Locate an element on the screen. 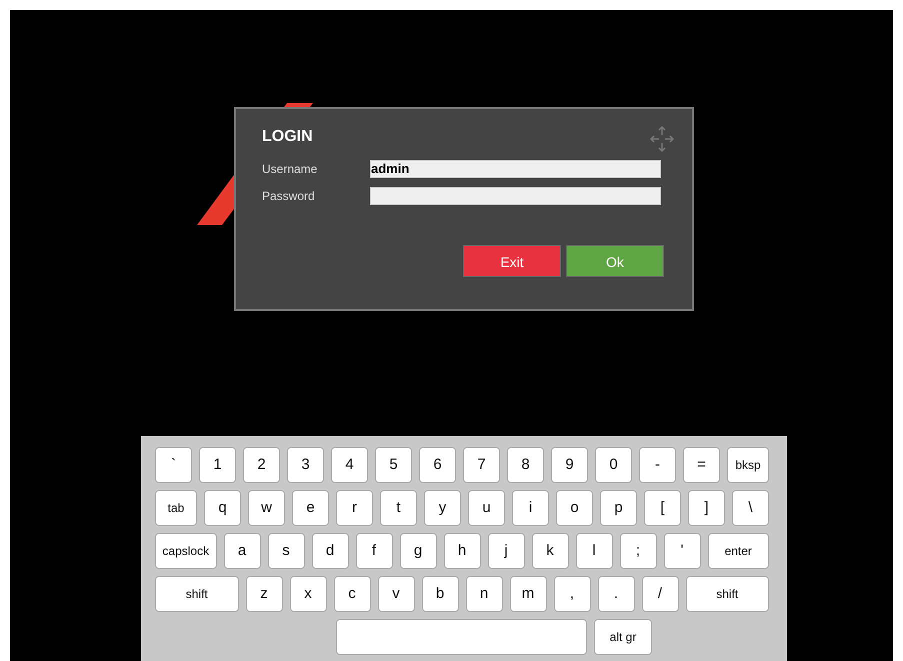 The width and height of the screenshot is (903, 661). keyboard-key: n is located at coordinates (484, 594).